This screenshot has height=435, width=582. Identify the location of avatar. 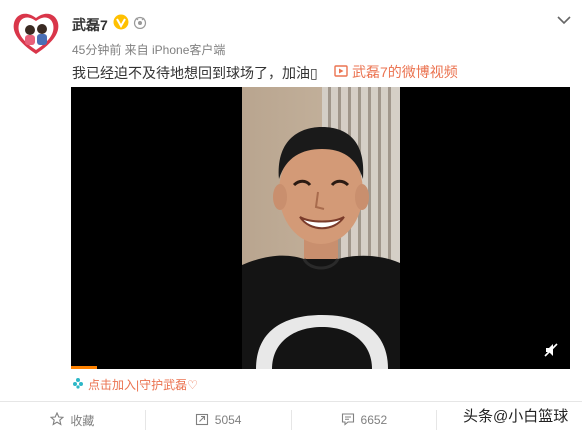
(36, 33).